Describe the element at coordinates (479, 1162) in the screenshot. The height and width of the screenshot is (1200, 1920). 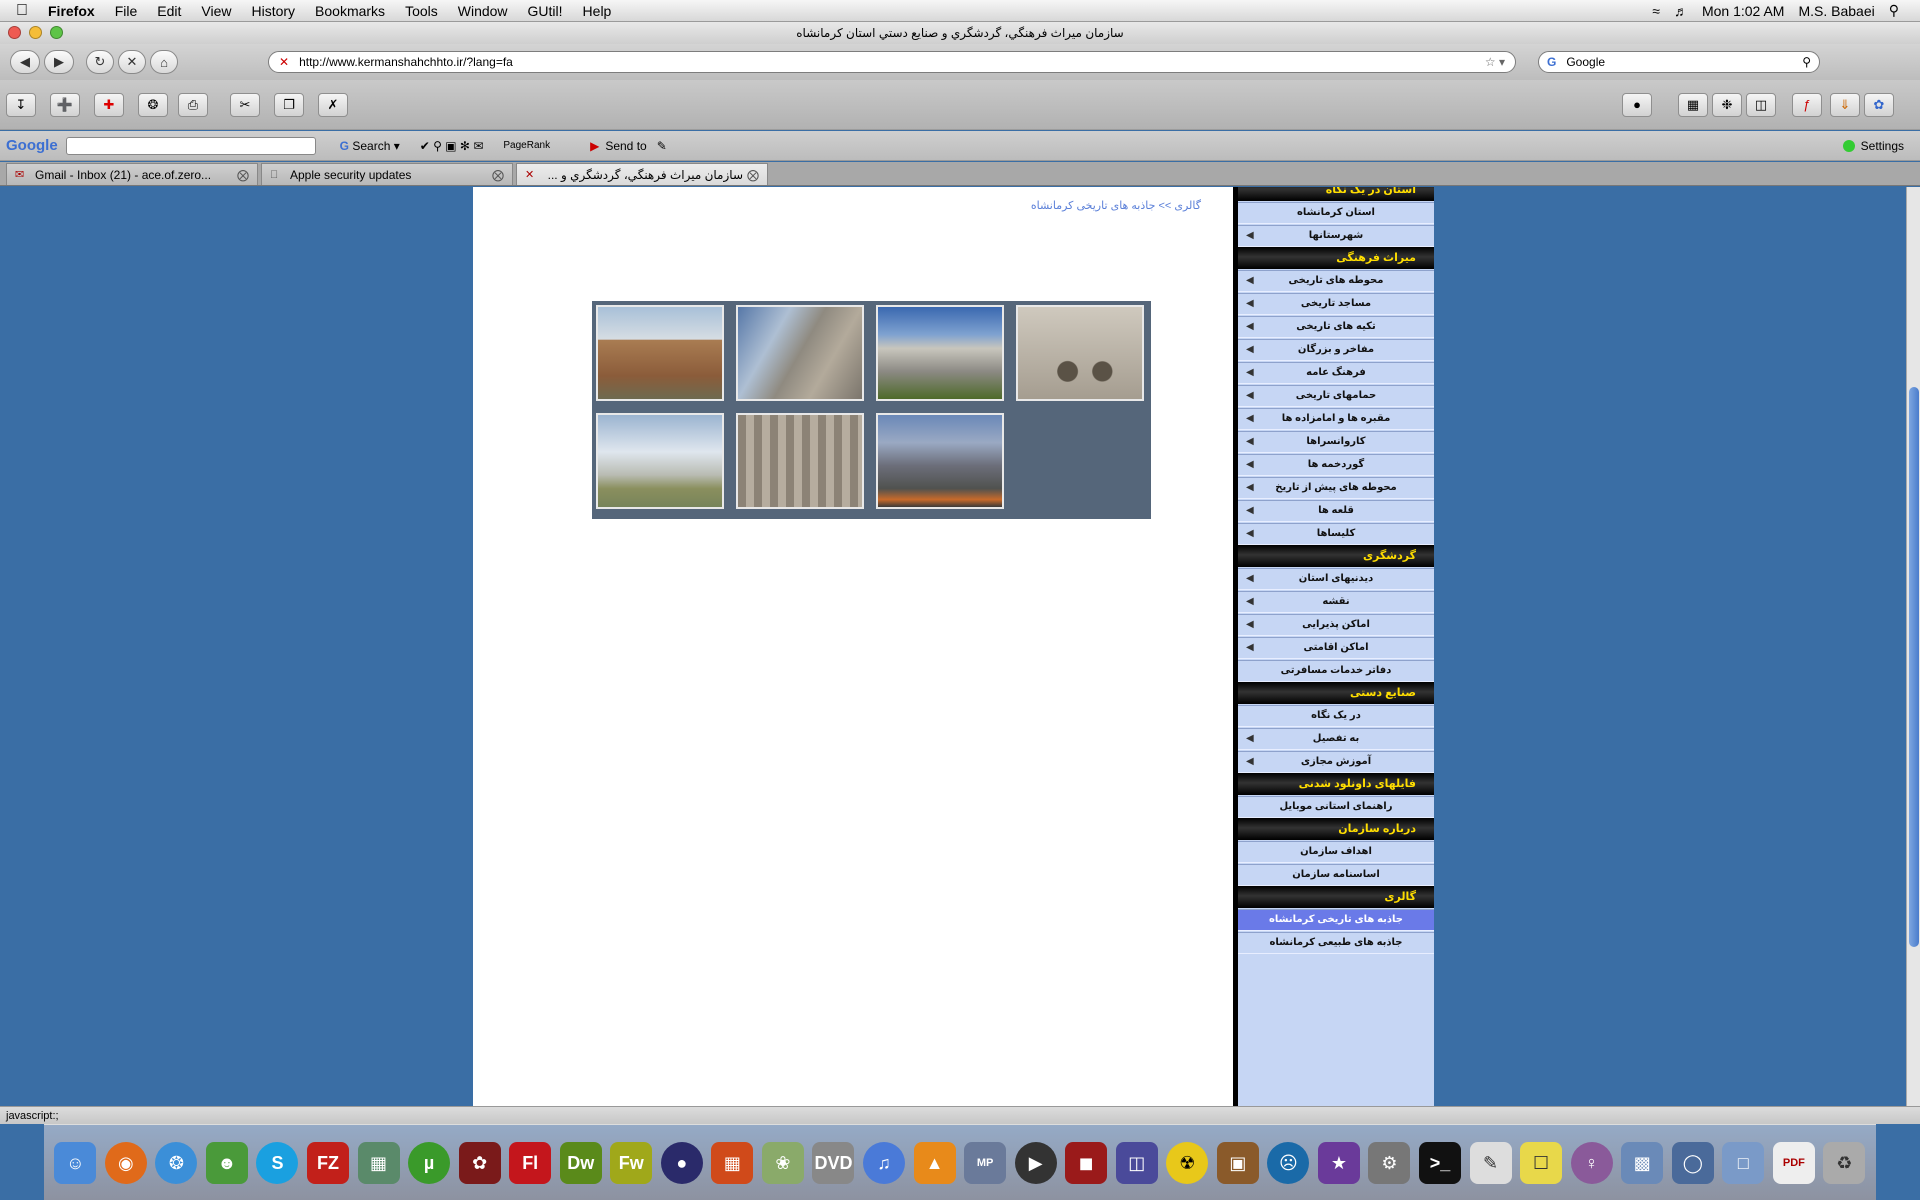
I see `app-icon-red: ✿` at that location.